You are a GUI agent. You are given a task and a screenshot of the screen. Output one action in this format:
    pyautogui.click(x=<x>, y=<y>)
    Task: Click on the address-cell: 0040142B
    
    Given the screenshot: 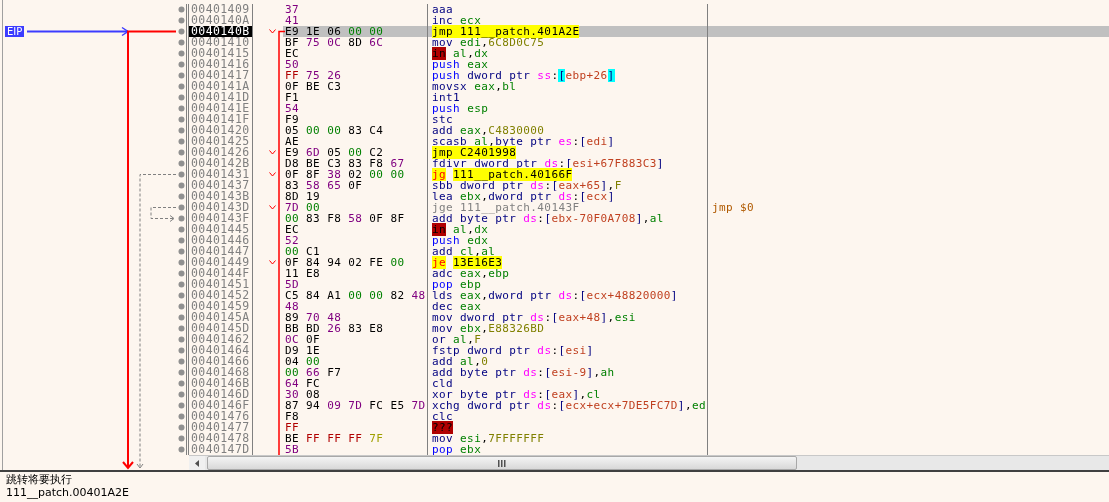 What is the action you would take?
    pyautogui.click(x=221, y=163)
    